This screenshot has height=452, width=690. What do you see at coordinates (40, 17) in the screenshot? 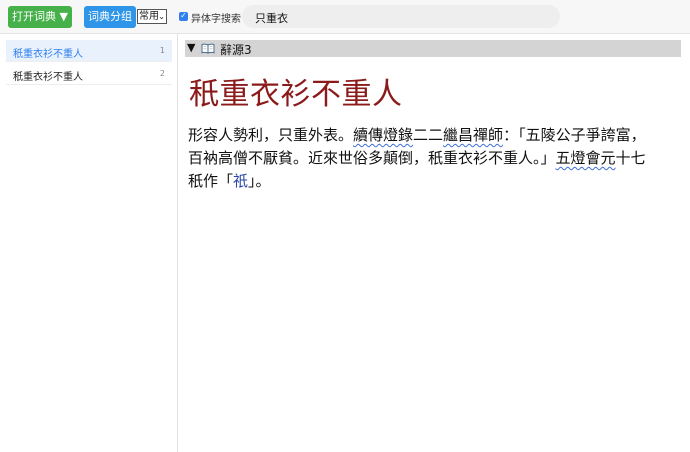
I see `open-dictionary-button: 打开词典 ▼` at bounding box center [40, 17].